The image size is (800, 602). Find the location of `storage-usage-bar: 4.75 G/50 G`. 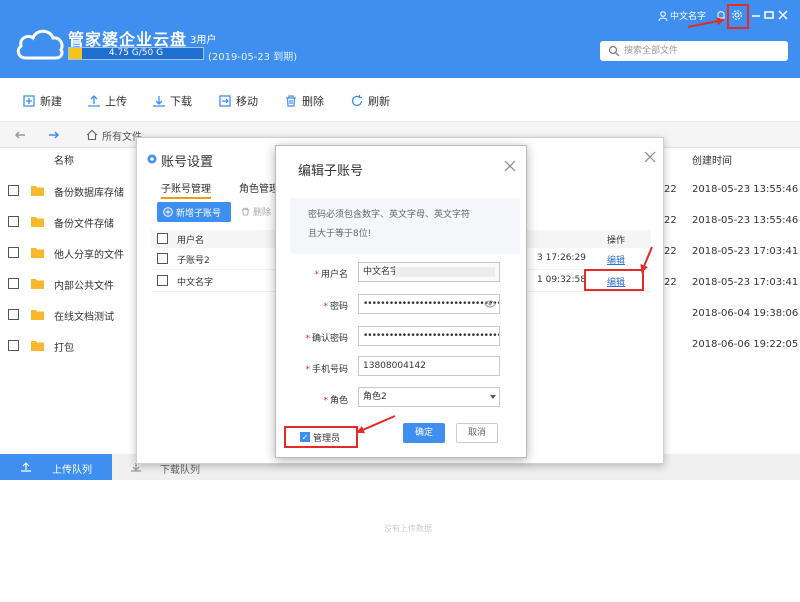

storage-usage-bar: 4.75 G/50 G is located at coordinates (136, 53).